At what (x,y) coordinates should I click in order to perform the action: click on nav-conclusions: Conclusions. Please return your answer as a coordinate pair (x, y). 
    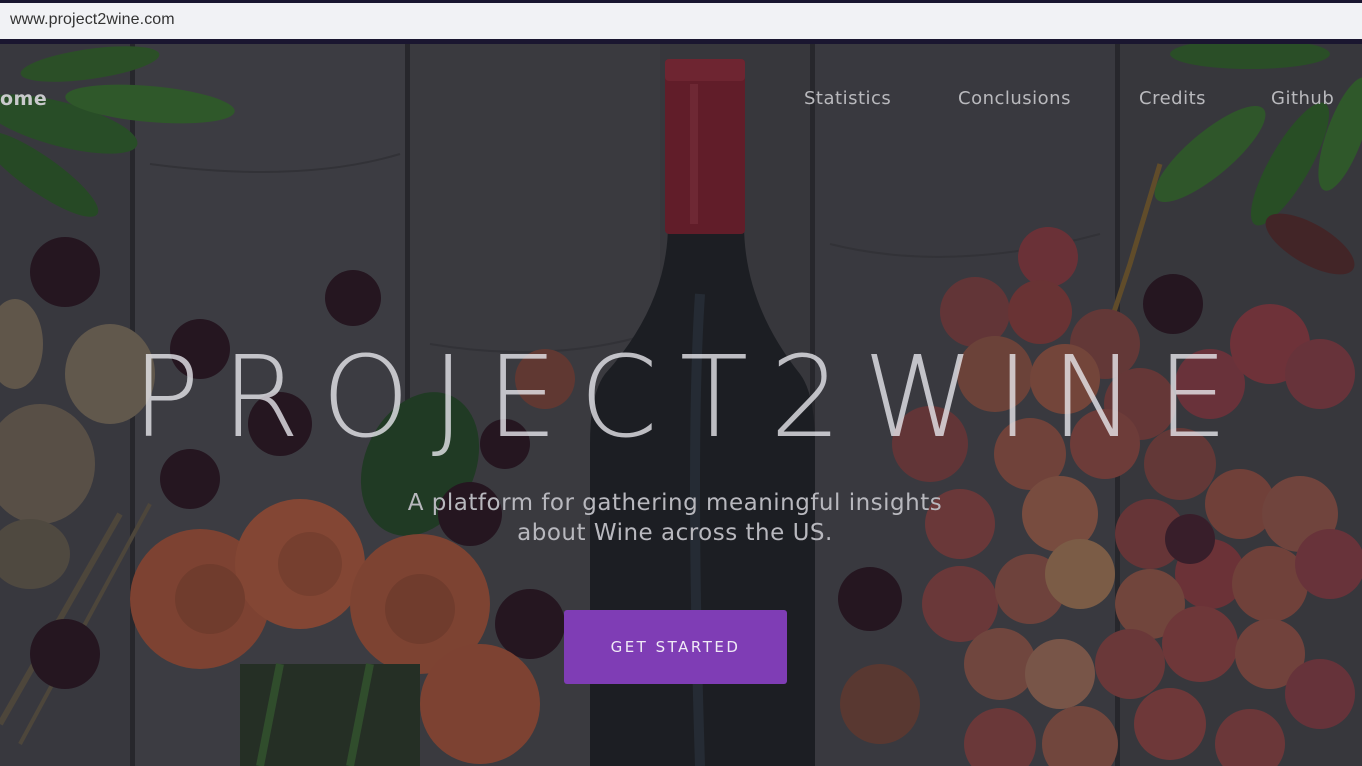
    Looking at the image, I should click on (1014, 98).